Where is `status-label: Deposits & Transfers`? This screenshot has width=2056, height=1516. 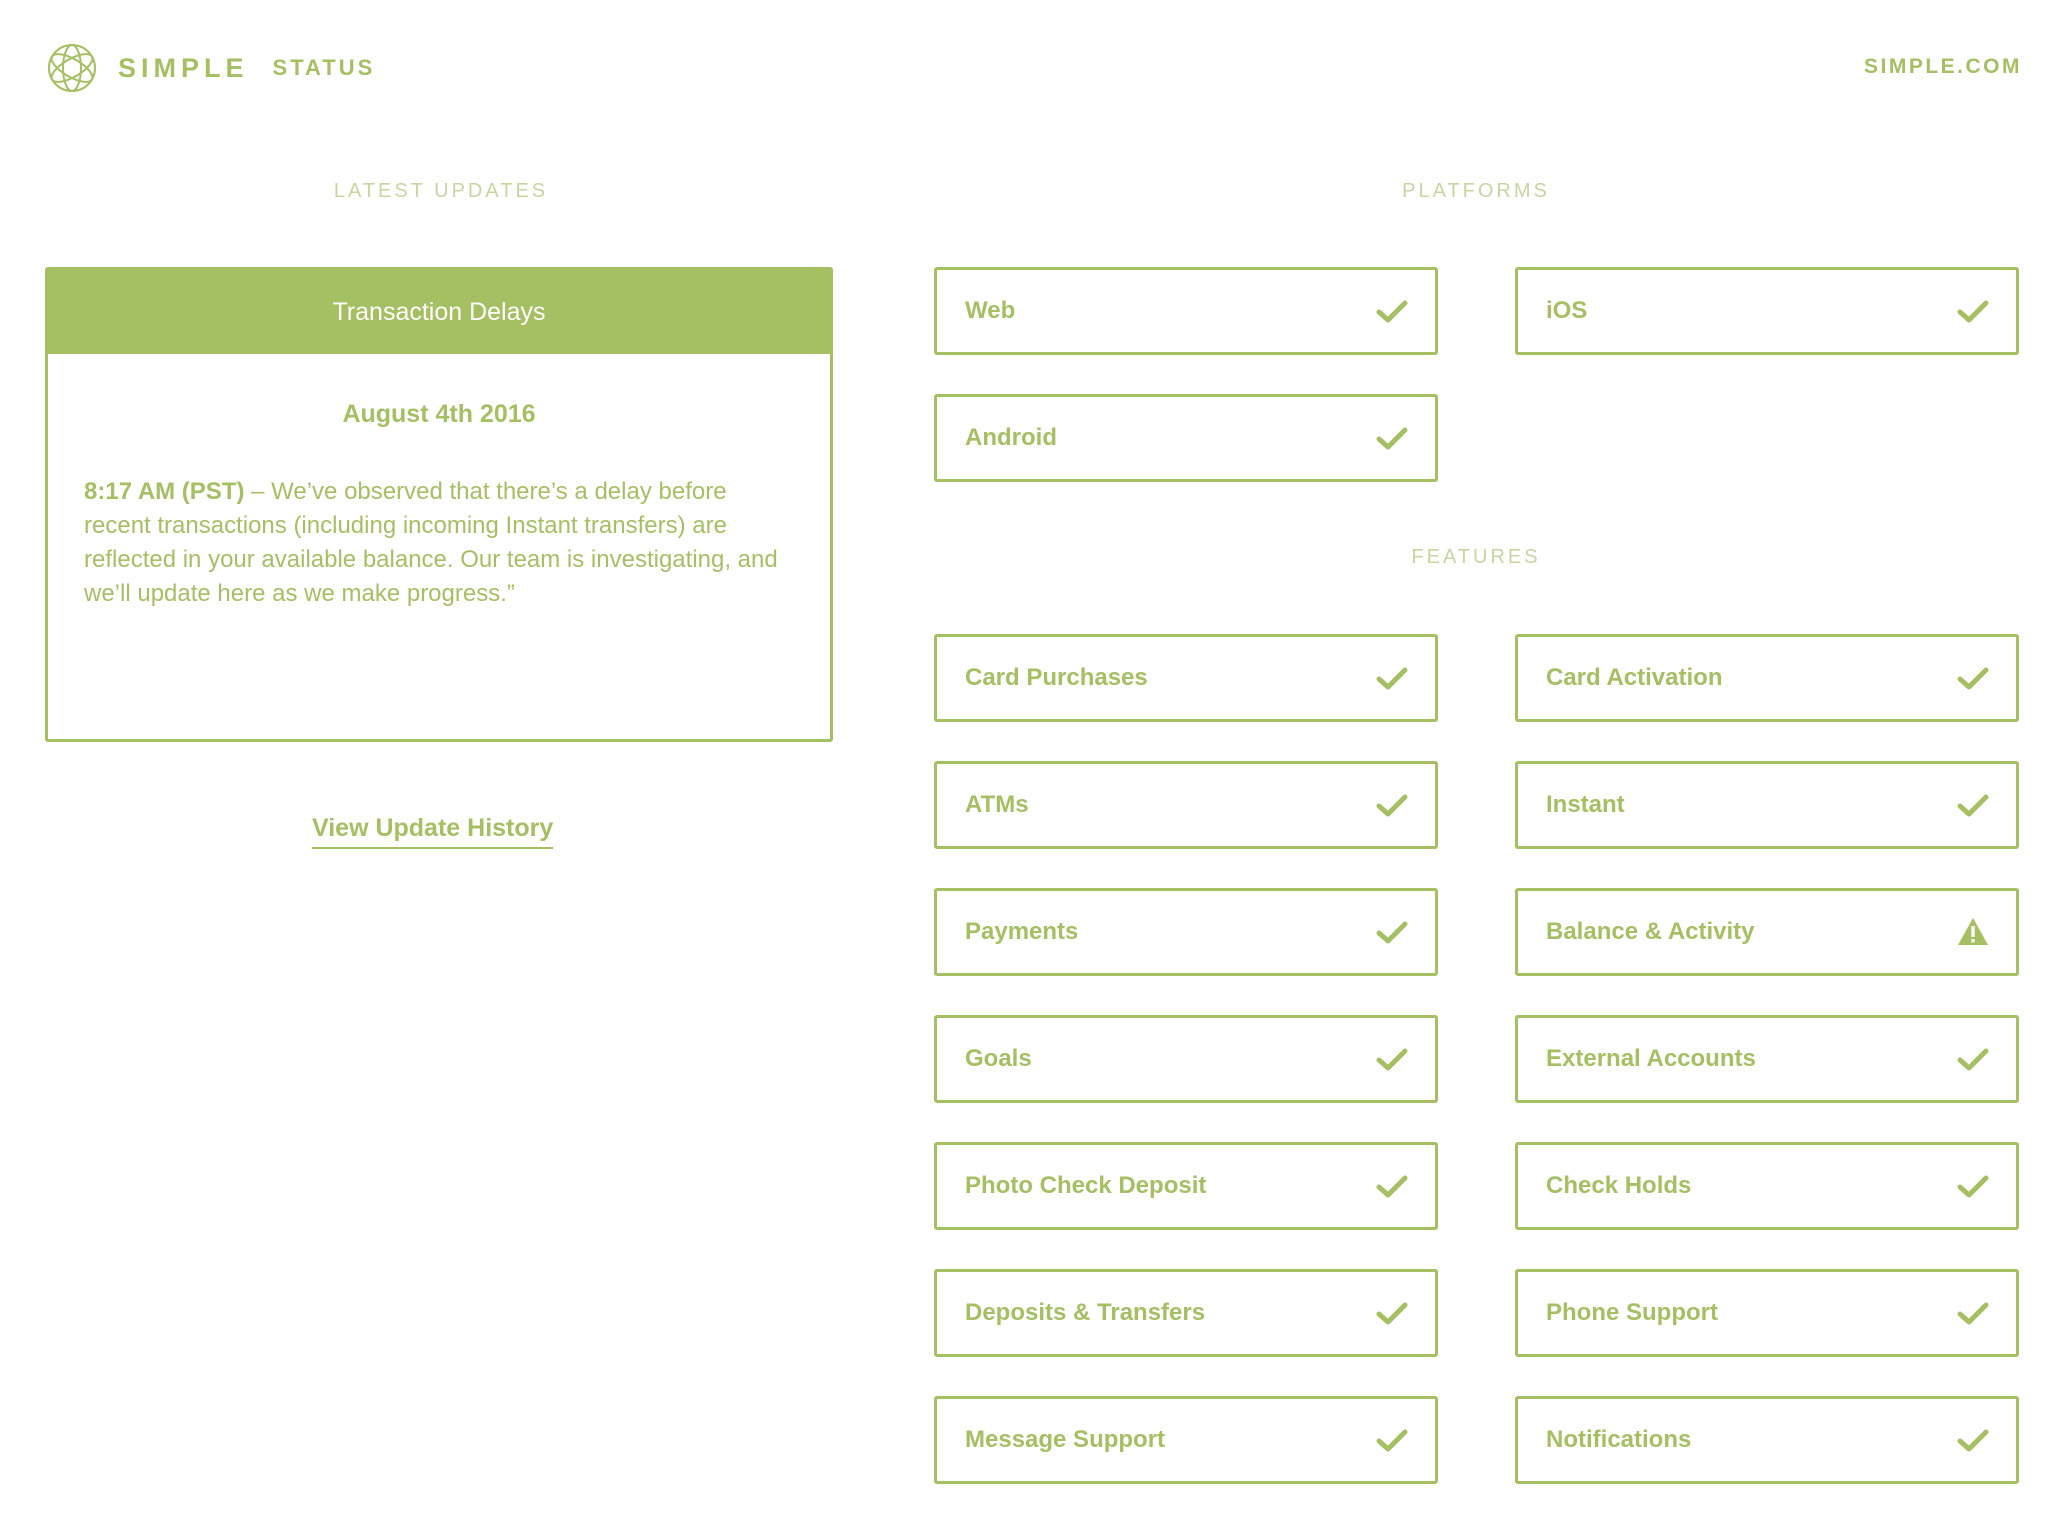
status-label: Deposits & Transfers is located at coordinates (1085, 1312).